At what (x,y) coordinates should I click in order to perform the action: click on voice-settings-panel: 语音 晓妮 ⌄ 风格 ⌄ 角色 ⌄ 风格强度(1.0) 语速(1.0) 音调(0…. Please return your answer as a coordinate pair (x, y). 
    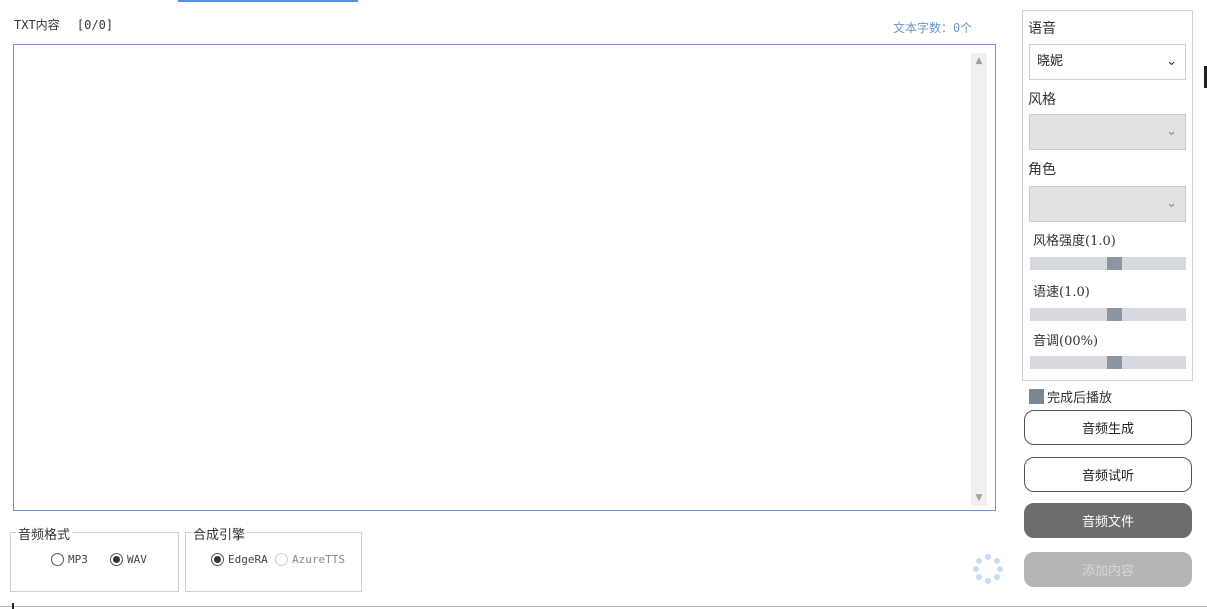
    Looking at the image, I should click on (1107, 195).